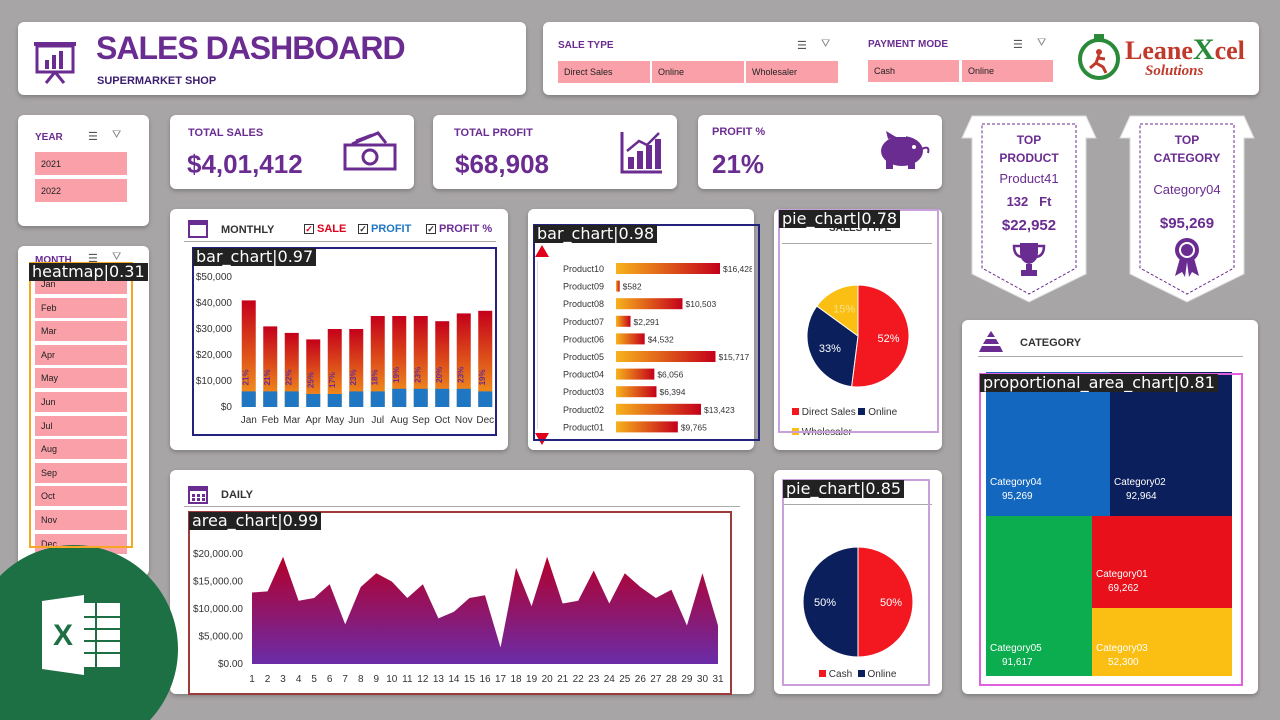  What do you see at coordinates (1110, 356) in the screenshot?
I see `divider` at bounding box center [1110, 356].